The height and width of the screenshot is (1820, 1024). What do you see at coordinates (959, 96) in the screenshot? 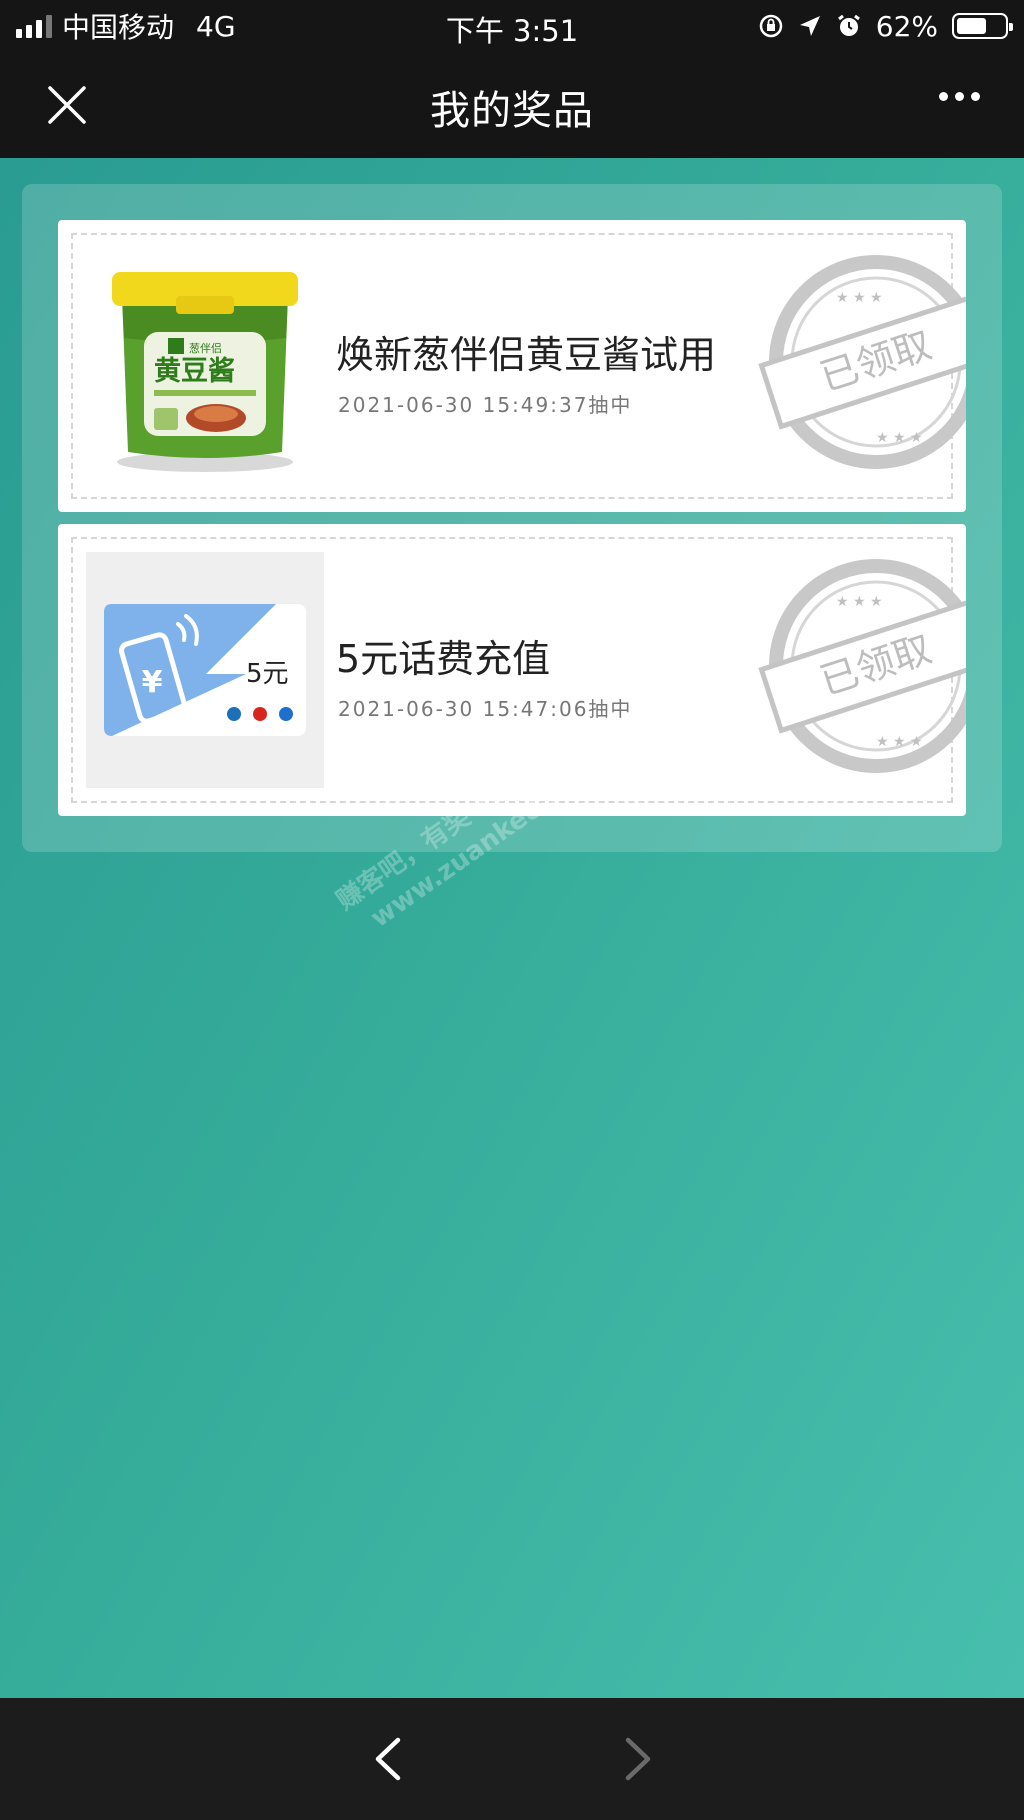
I see `more-icon` at bounding box center [959, 96].